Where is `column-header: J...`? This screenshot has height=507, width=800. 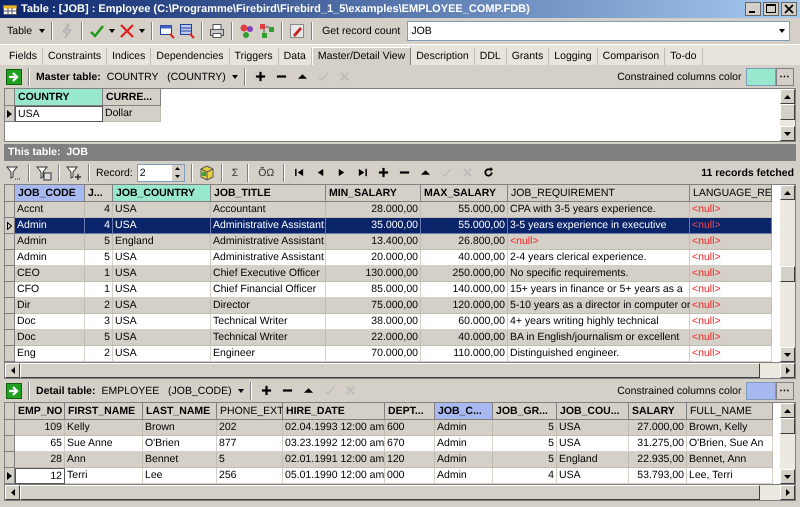
column-header: J... is located at coordinates (99, 193).